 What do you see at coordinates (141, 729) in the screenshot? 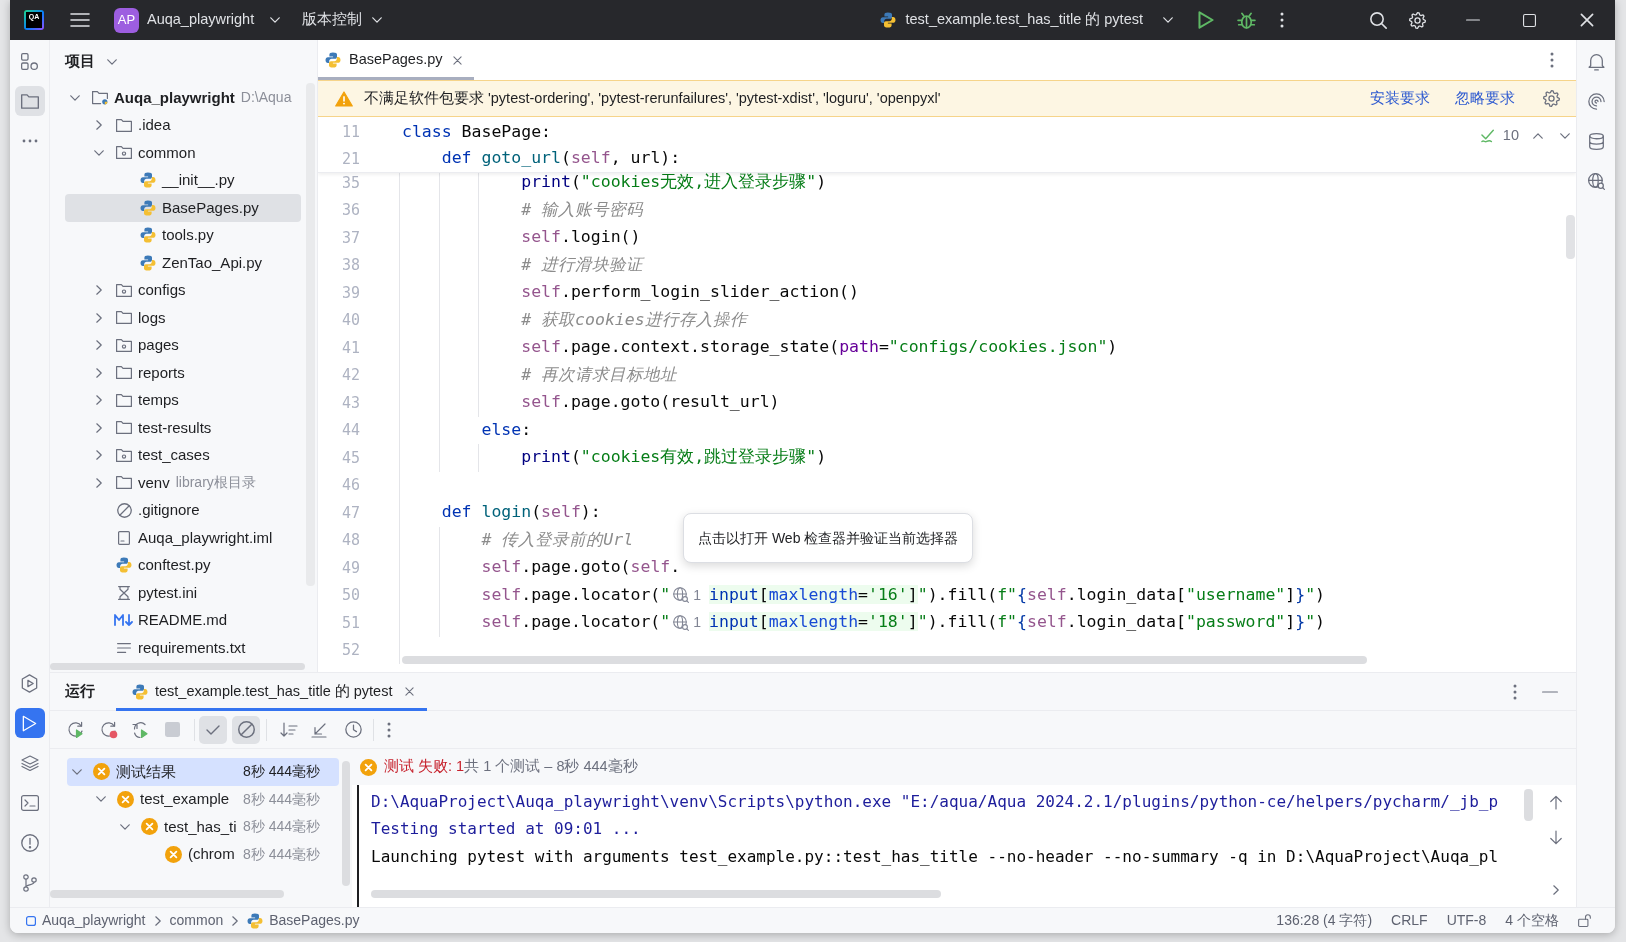
I see `cycle-play-icon` at bounding box center [141, 729].